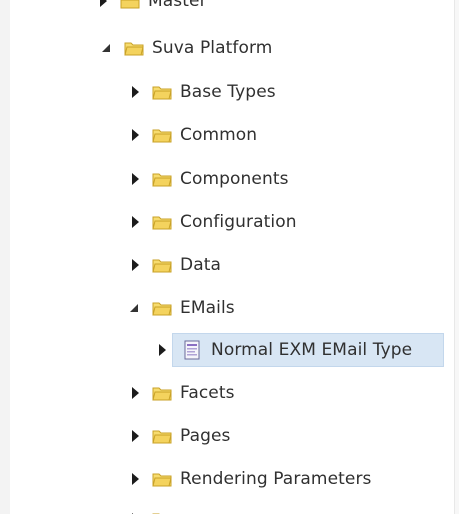  Describe the element at coordinates (212, 48) in the screenshot. I see `tree-node-label: Suva Platform` at that location.